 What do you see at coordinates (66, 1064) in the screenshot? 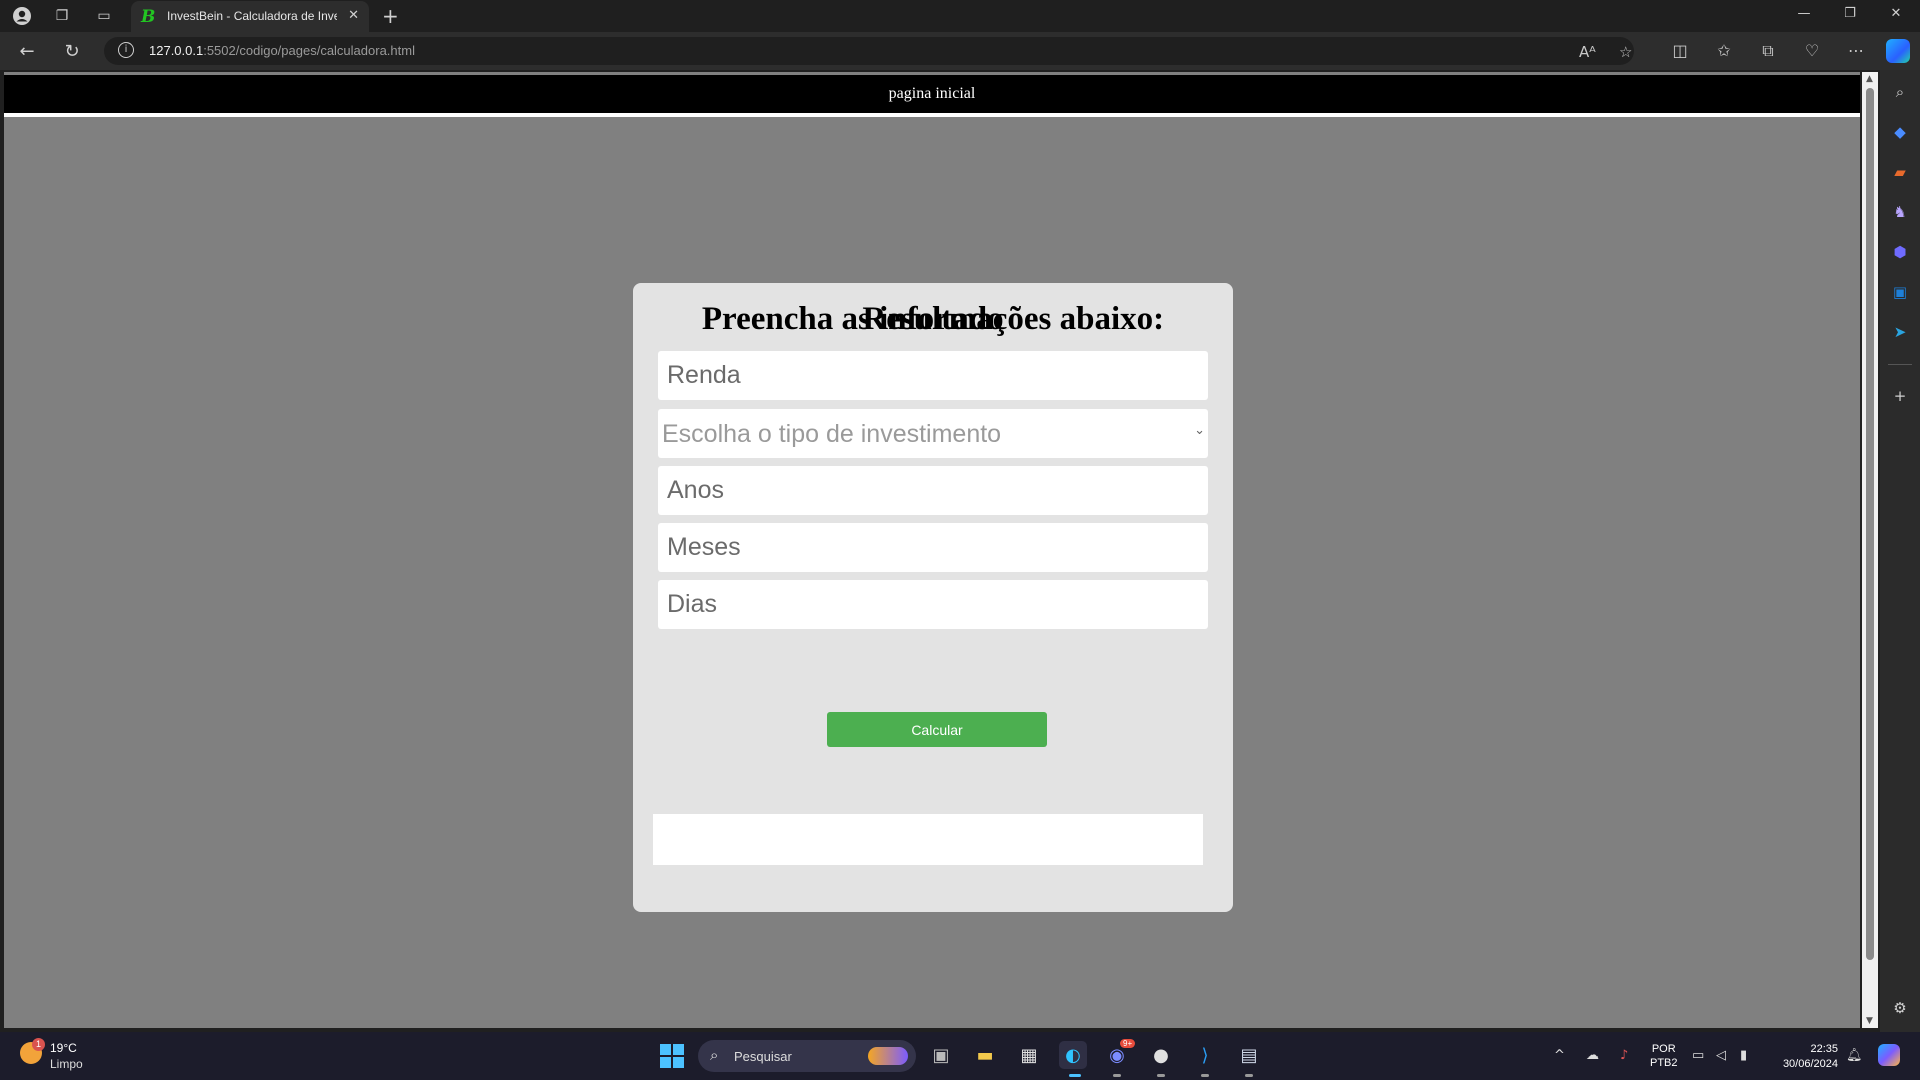
I see `weather-condition: Limpo` at bounding box center [66, 1064].